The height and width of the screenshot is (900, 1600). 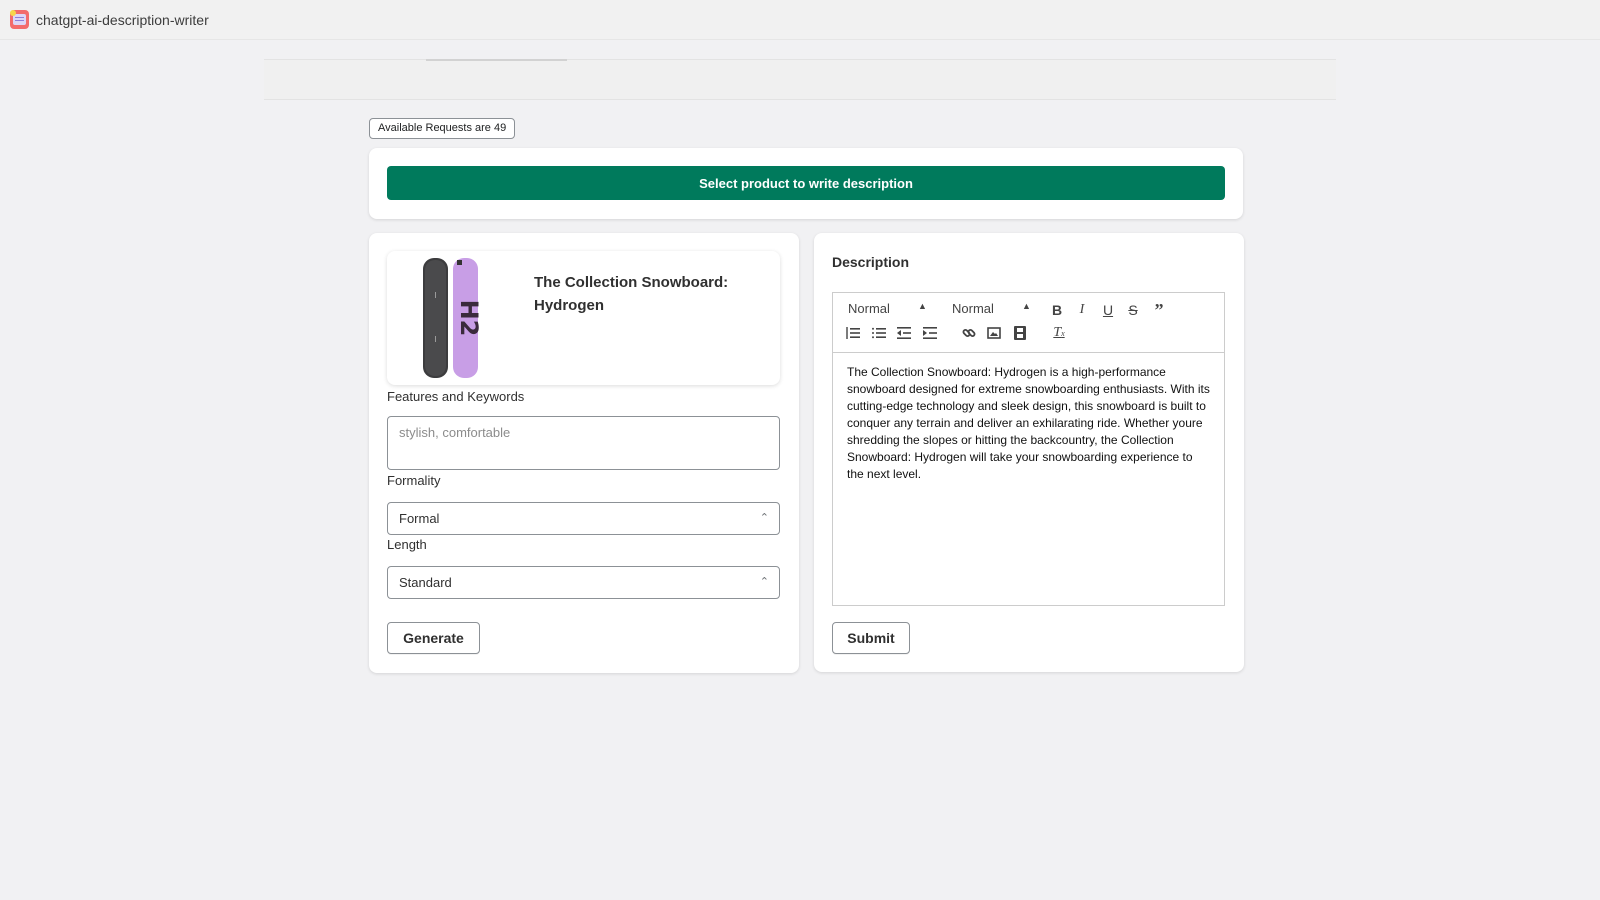 I want to click on ordered-list-icon, so click(x=853, y=333).